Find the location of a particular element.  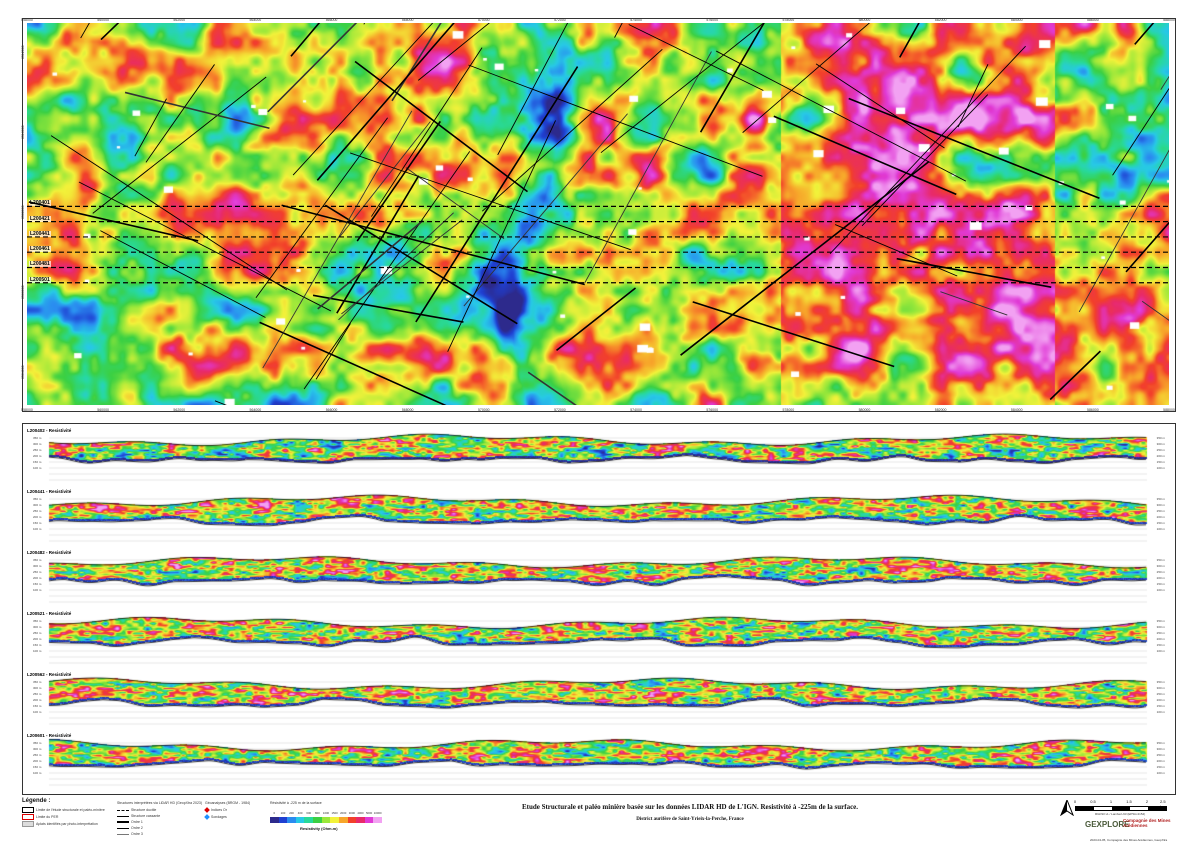

colorbar-tick: 1000 is located at coordinates (326, 813).